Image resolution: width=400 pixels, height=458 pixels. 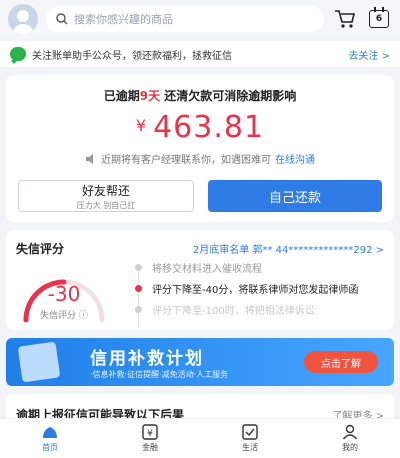 What do you see at coordinates (105, 190) in the screenshot?
I see `friend-repay-label: 好友帮还` at bounding box center [105, 190].